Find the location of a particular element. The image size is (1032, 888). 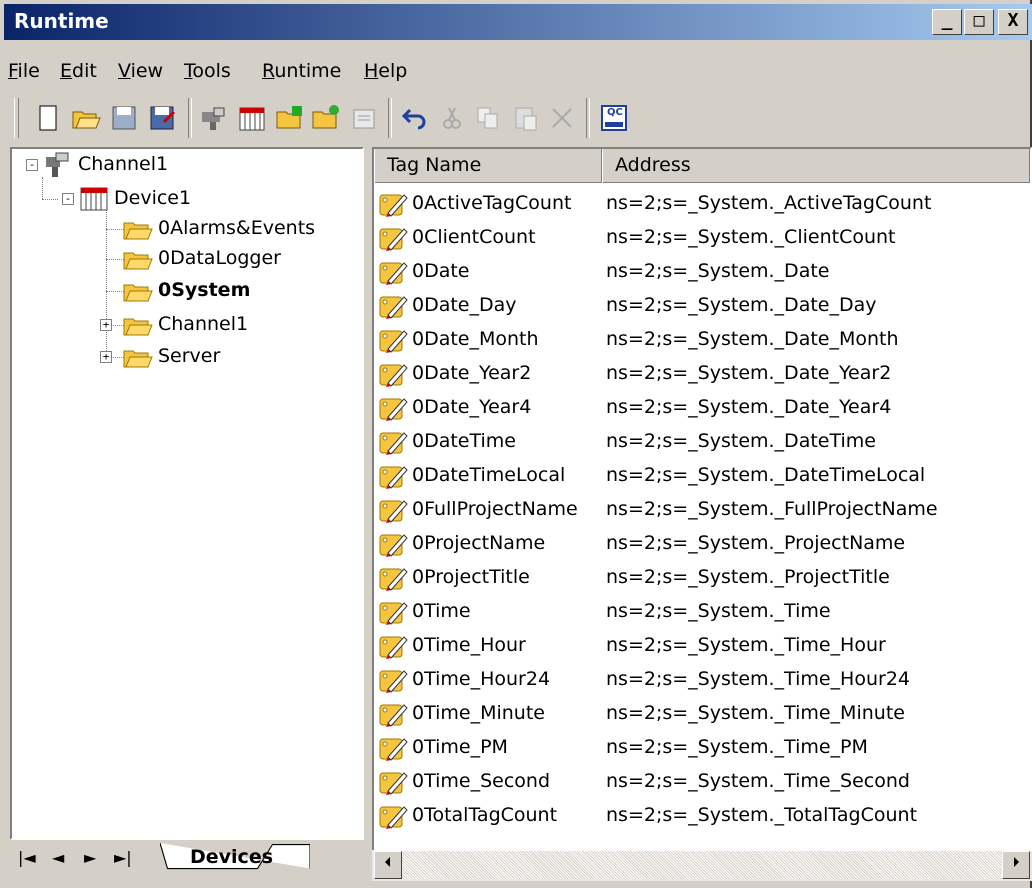

nav-last-button: ►| is located at coordinates (123, 857).